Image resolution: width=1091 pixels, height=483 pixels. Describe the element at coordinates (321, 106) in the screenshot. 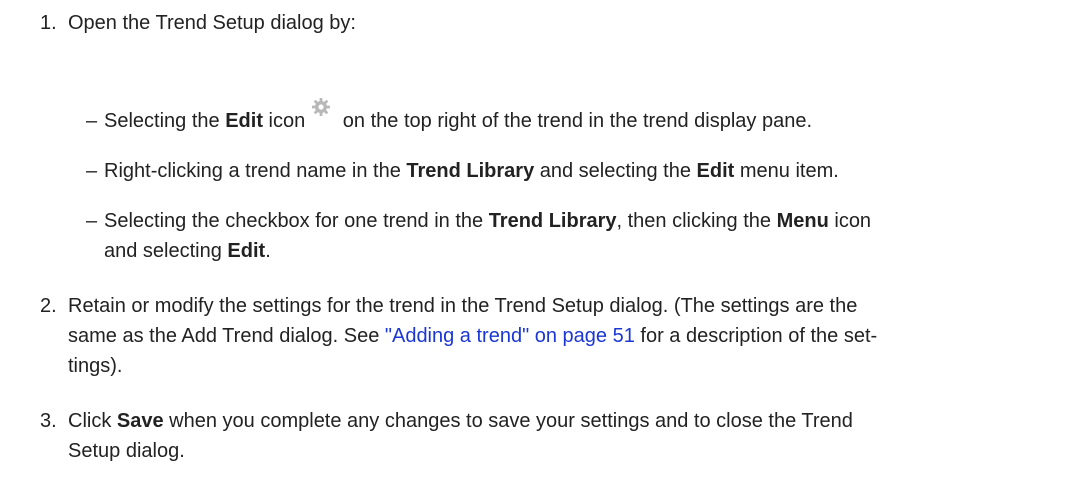

I see `gear-icon` at that location.